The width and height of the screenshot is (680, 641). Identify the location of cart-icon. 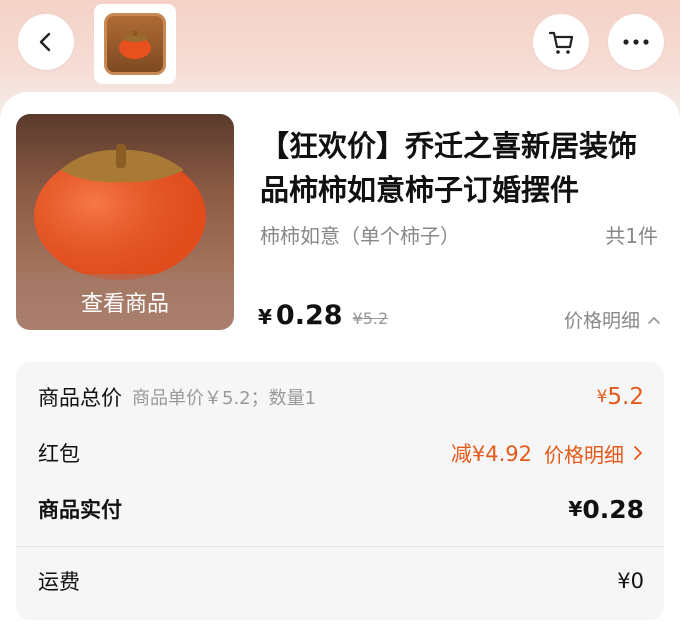
(561, 42).